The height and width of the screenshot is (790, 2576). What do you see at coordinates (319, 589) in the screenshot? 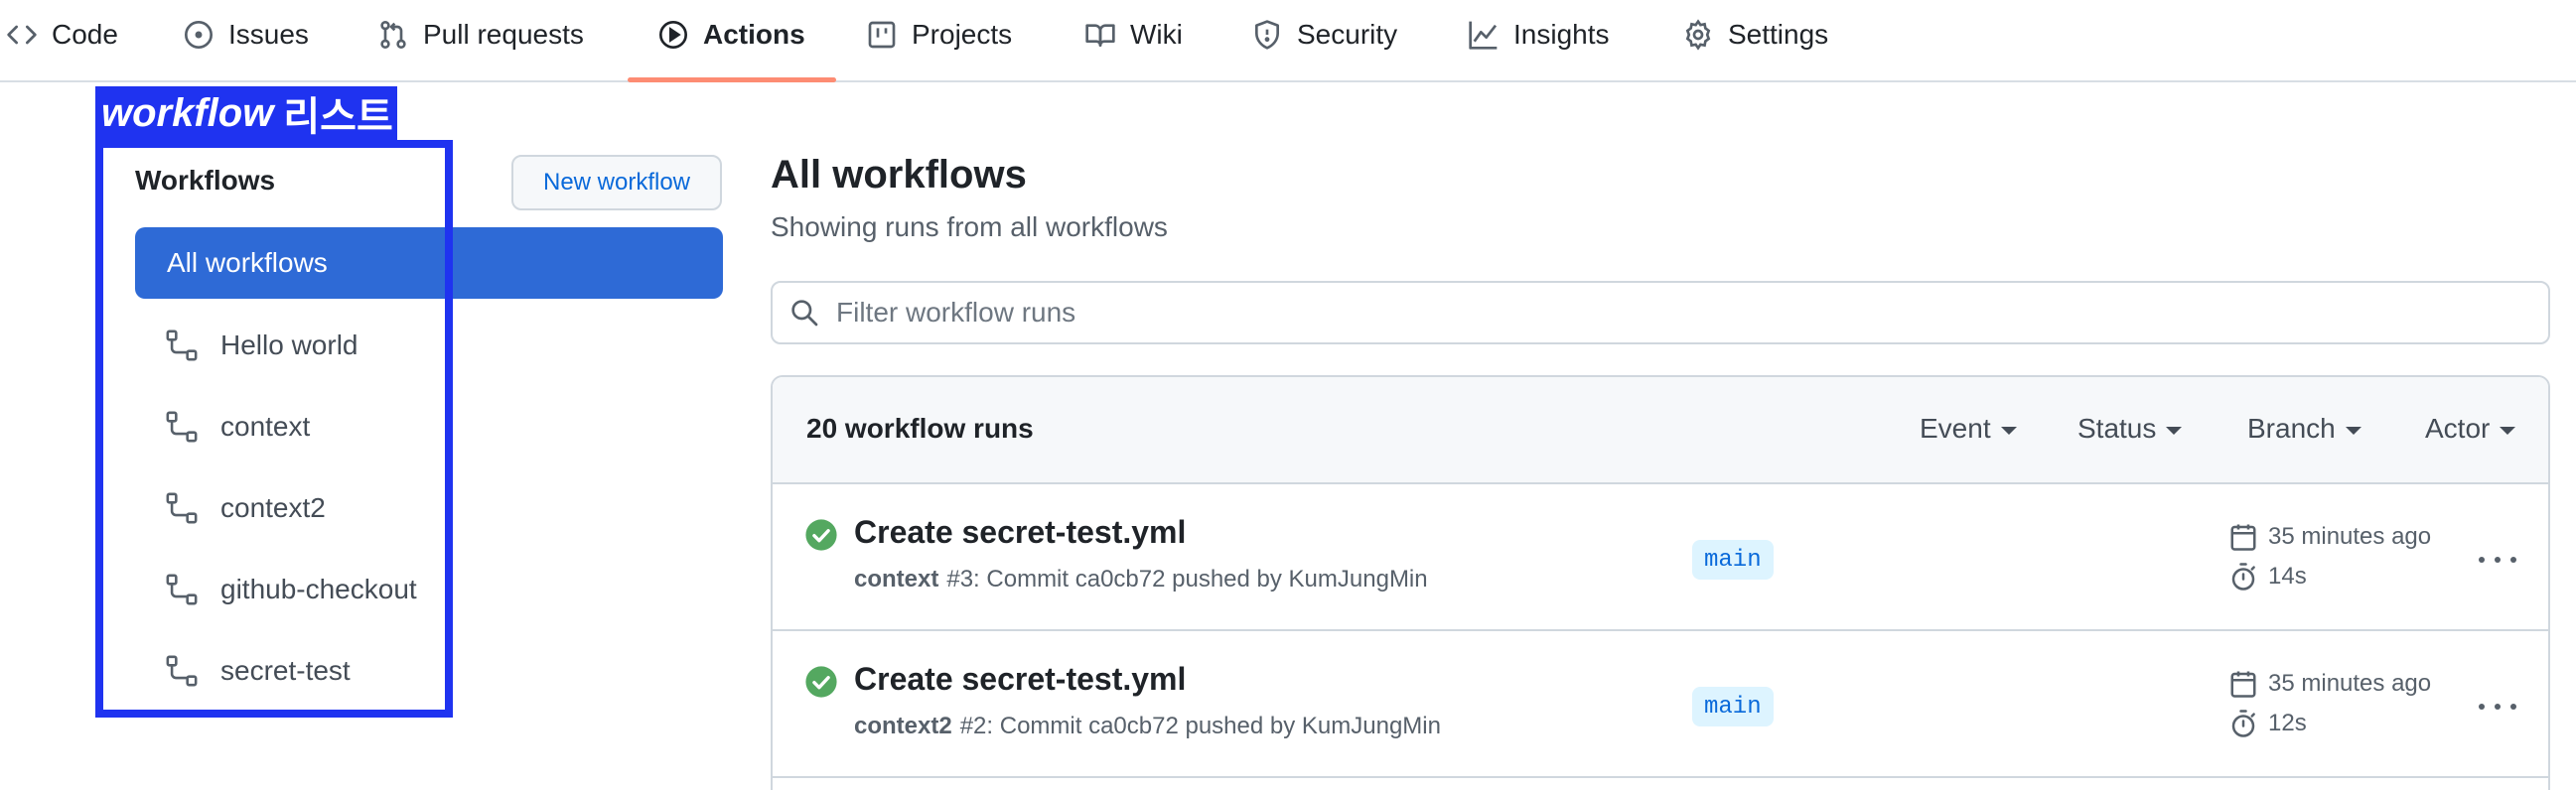
I see `sidebar-item-label: github-checkout` at bounding box center [319, 589].